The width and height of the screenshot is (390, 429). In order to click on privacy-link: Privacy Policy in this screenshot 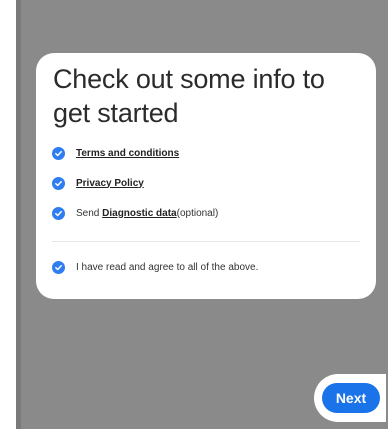, I will do `click(110, 183)`.